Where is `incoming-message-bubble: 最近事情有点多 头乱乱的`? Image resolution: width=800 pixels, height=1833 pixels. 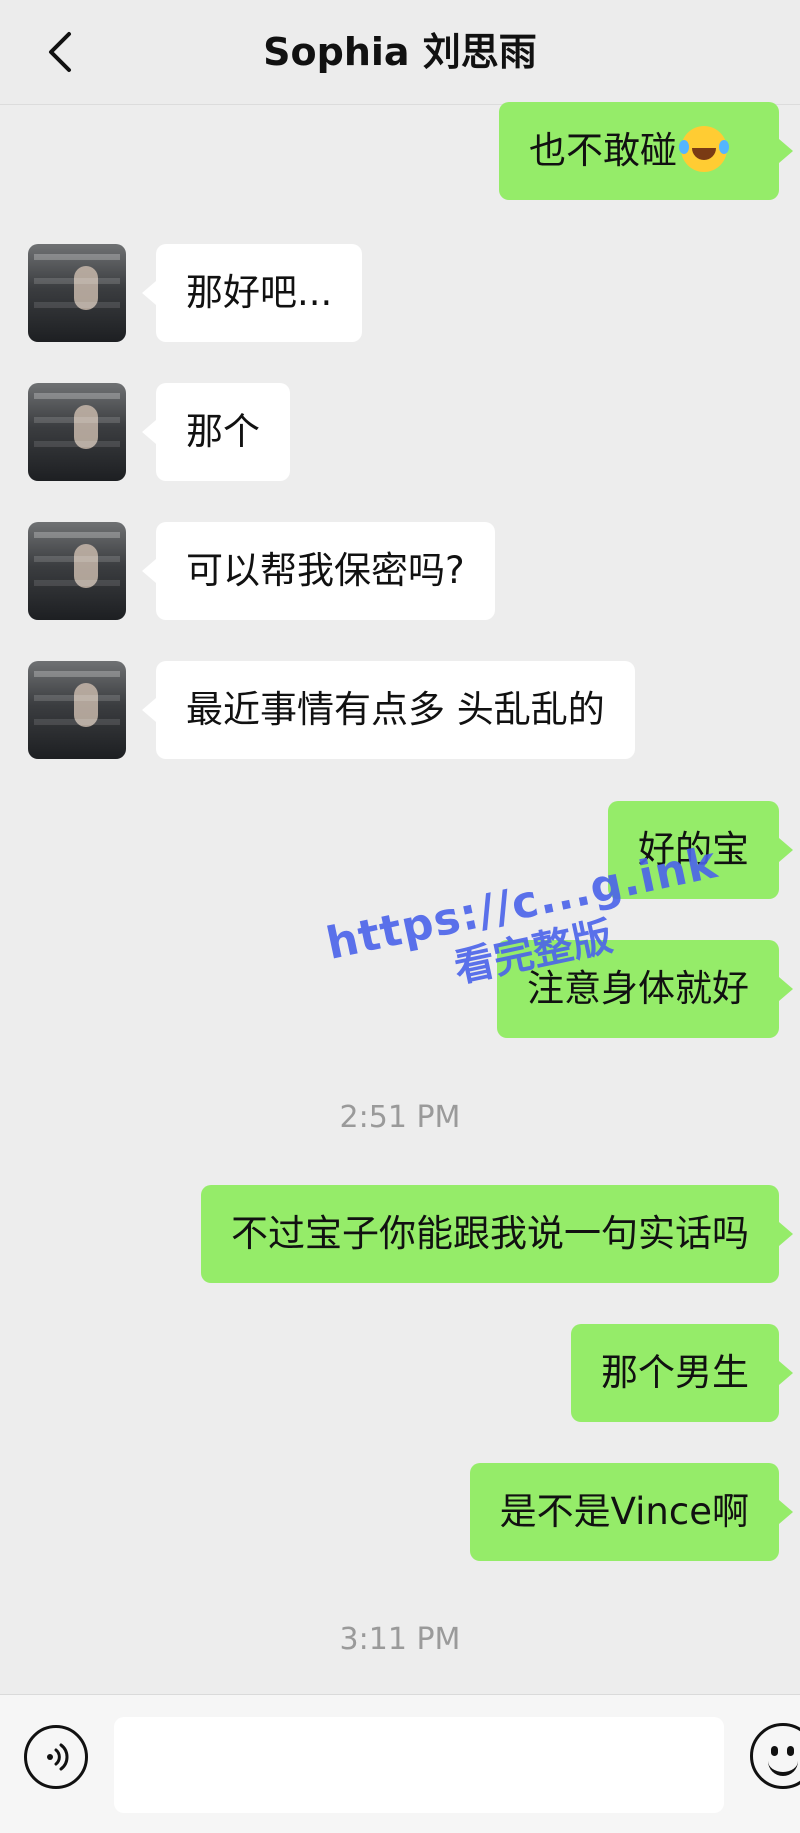 incoming-message-bubble: 最近事情有点多 头乱乱的 is located at coordinates (388, 710).